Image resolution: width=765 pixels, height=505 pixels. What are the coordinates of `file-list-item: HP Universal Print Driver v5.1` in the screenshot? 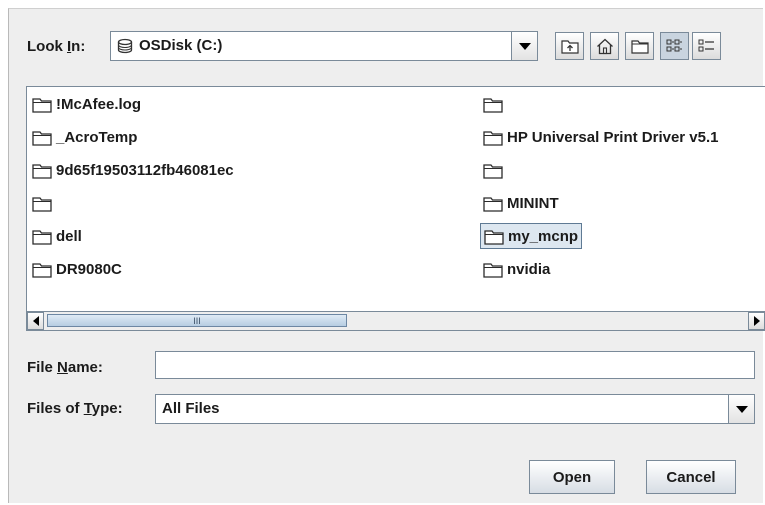 It's located at (601, 137).